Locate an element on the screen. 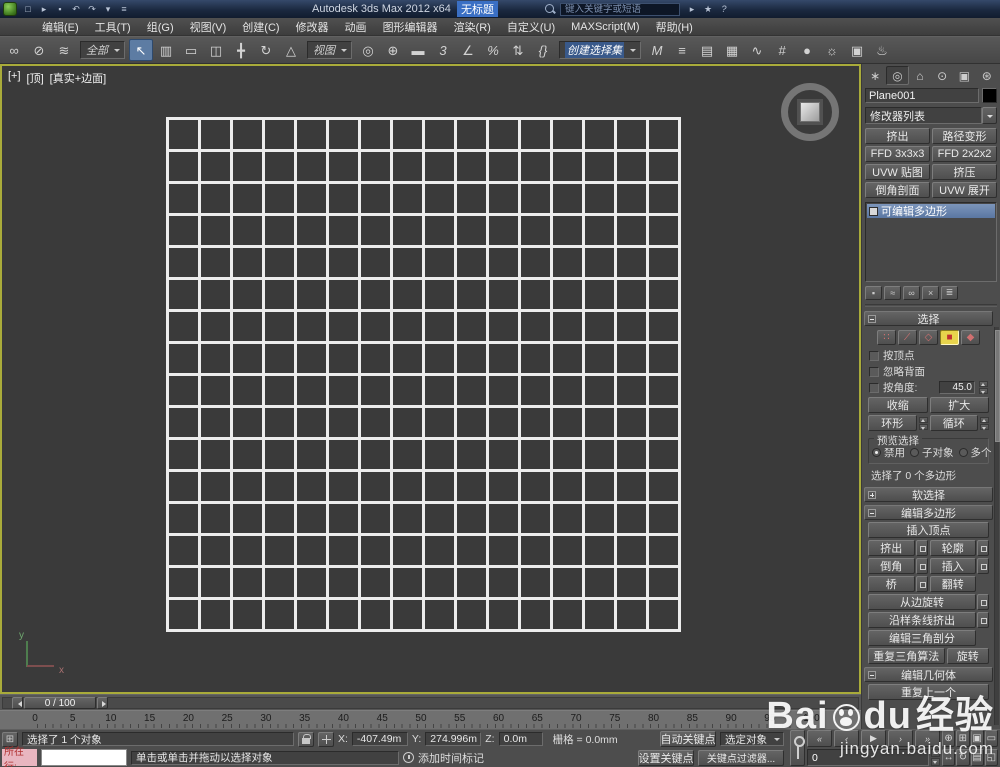 This screenshot has width=1000, height=767. edit-poly-button: 旋转 is located at coordinates (967, 656).